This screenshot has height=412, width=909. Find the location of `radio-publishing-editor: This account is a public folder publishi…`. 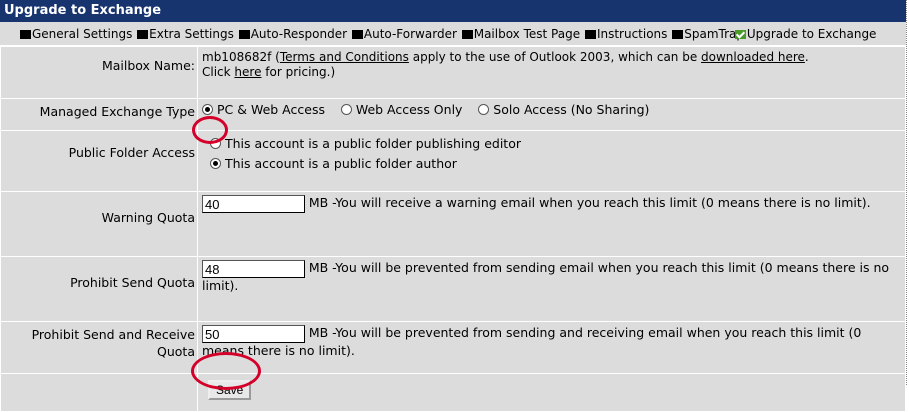

radio-publishing-editor: This account is a public folder publishi… is located at coordinates (552, 144).